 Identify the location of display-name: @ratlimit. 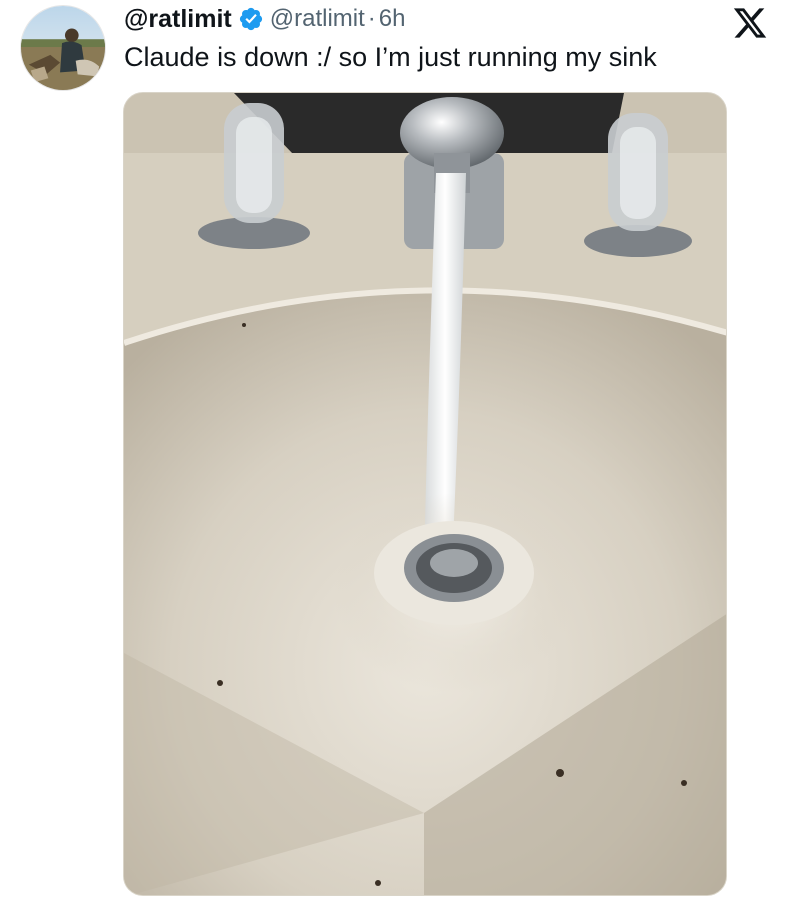
(178, 19).